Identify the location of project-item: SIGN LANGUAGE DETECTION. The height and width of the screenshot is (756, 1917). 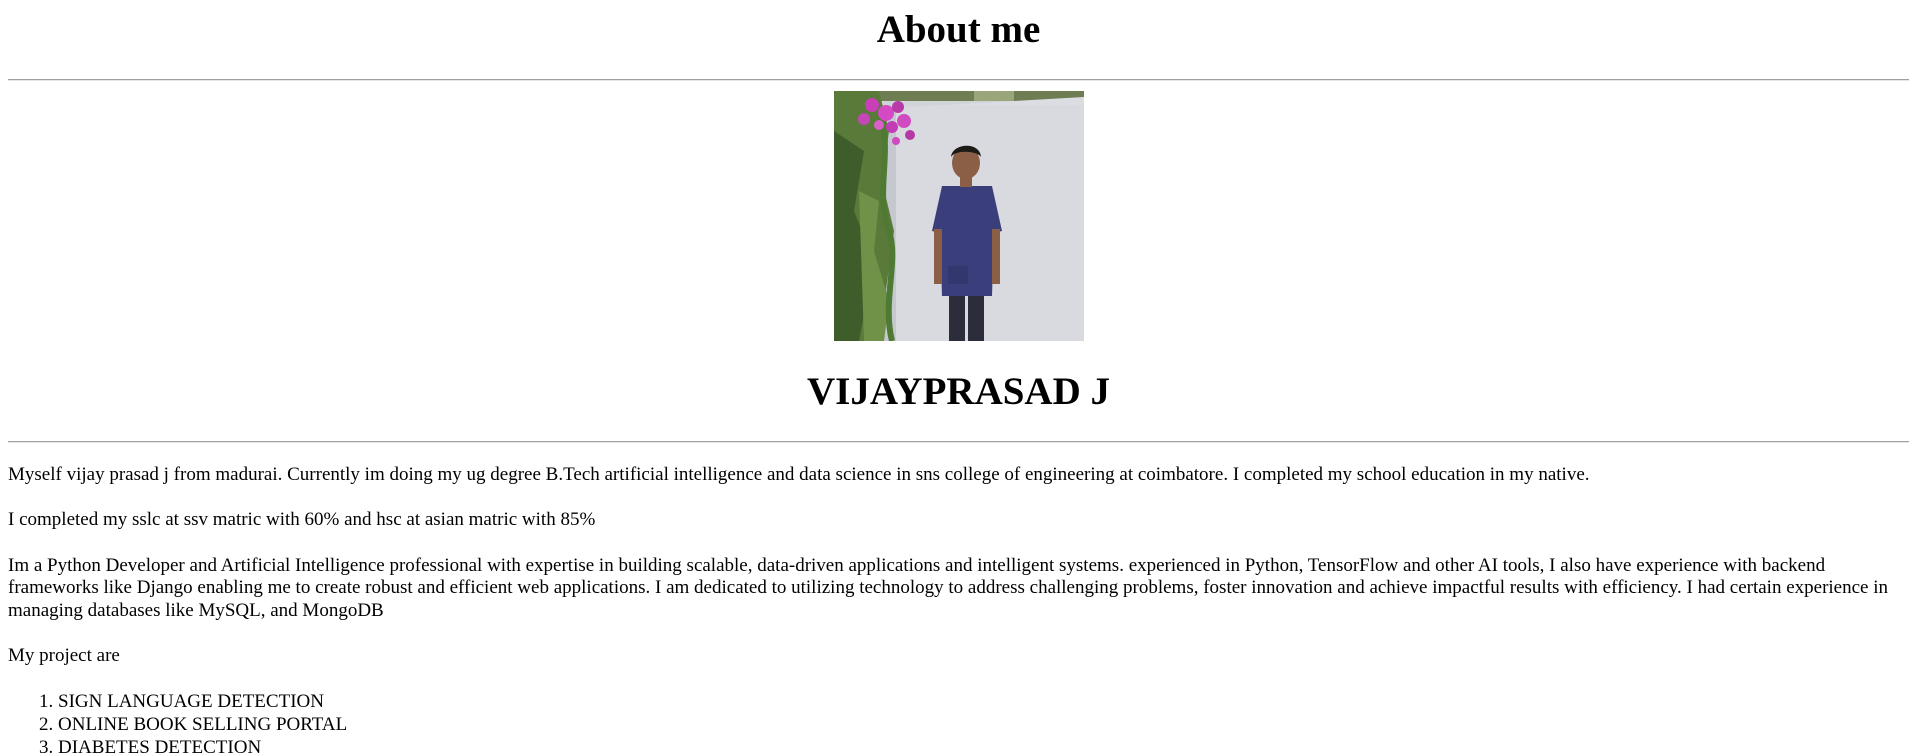
(983, 701).